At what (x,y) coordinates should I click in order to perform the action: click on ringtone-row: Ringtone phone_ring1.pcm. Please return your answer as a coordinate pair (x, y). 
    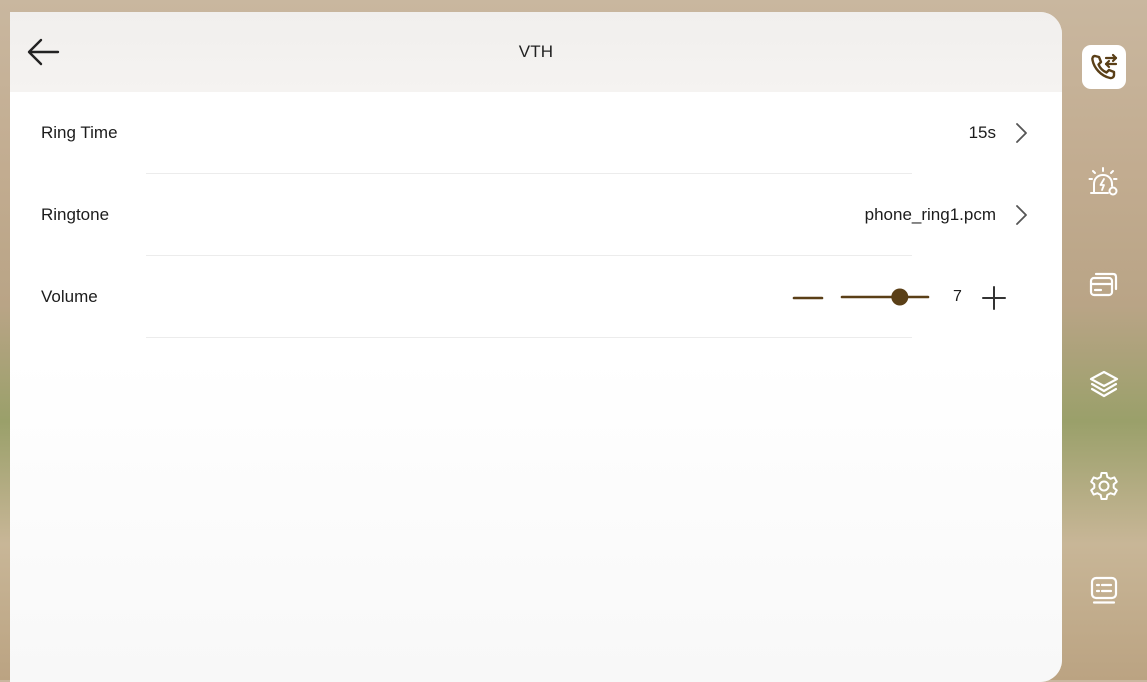
    Looking at the image, I should click on (536, 215).